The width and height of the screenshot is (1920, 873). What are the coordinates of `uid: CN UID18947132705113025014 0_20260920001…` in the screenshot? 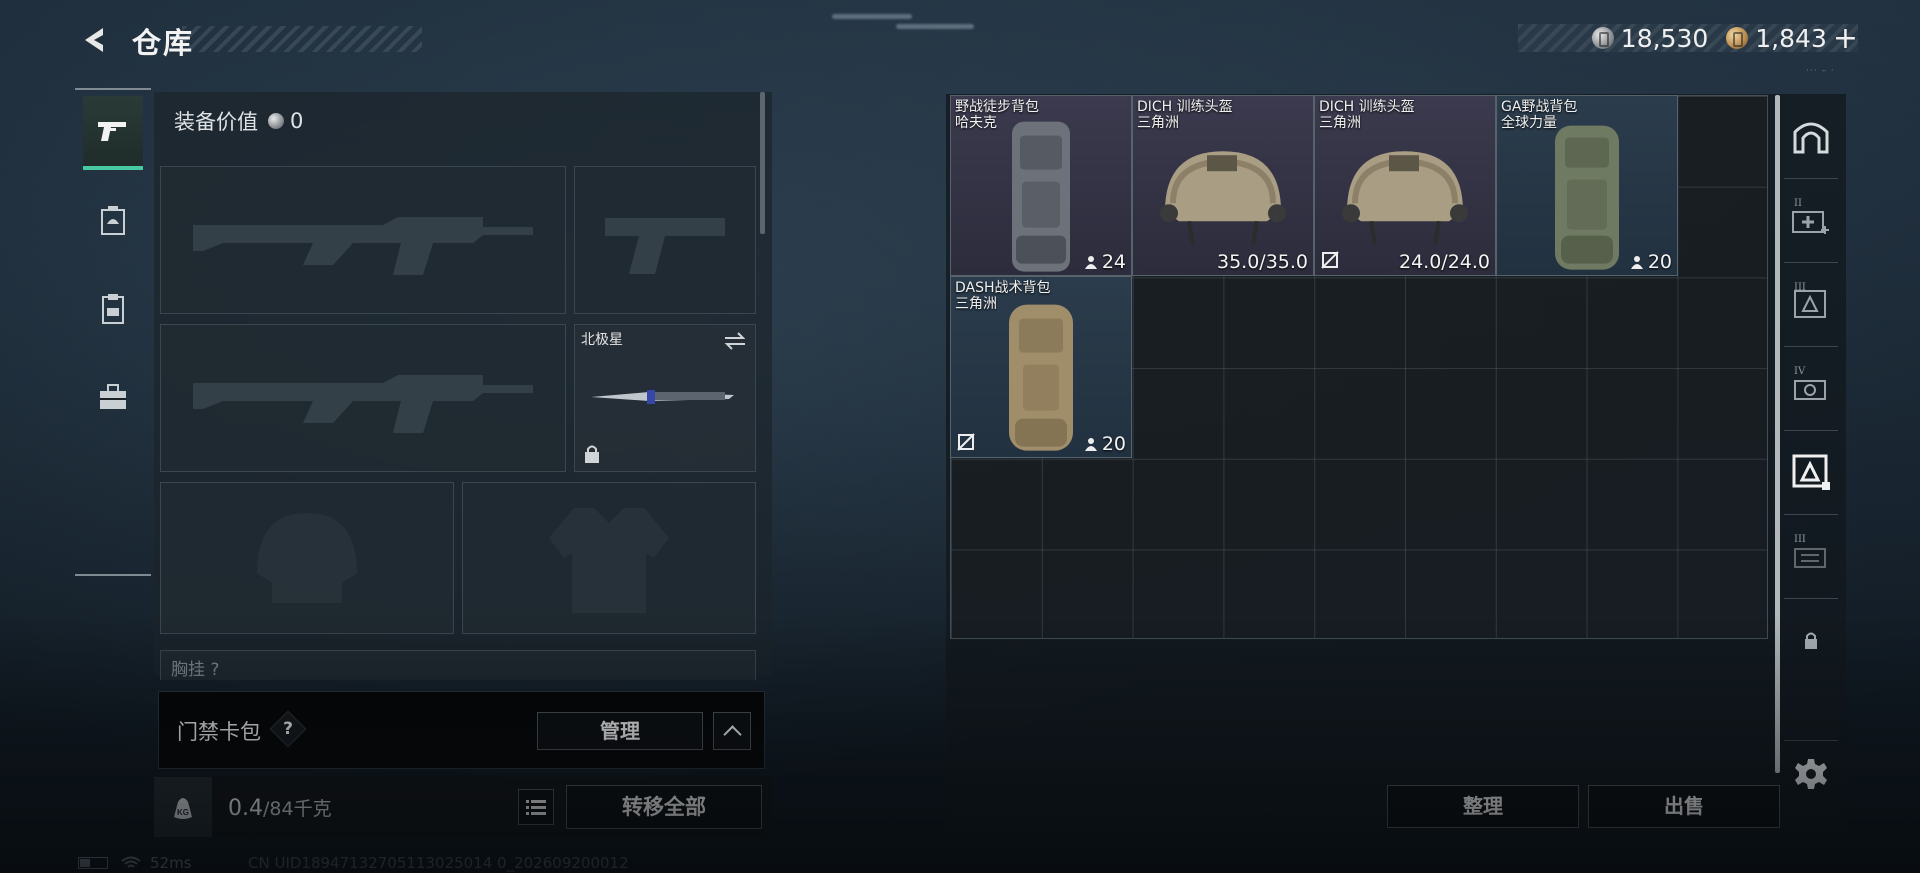 It's located at (438, 863).